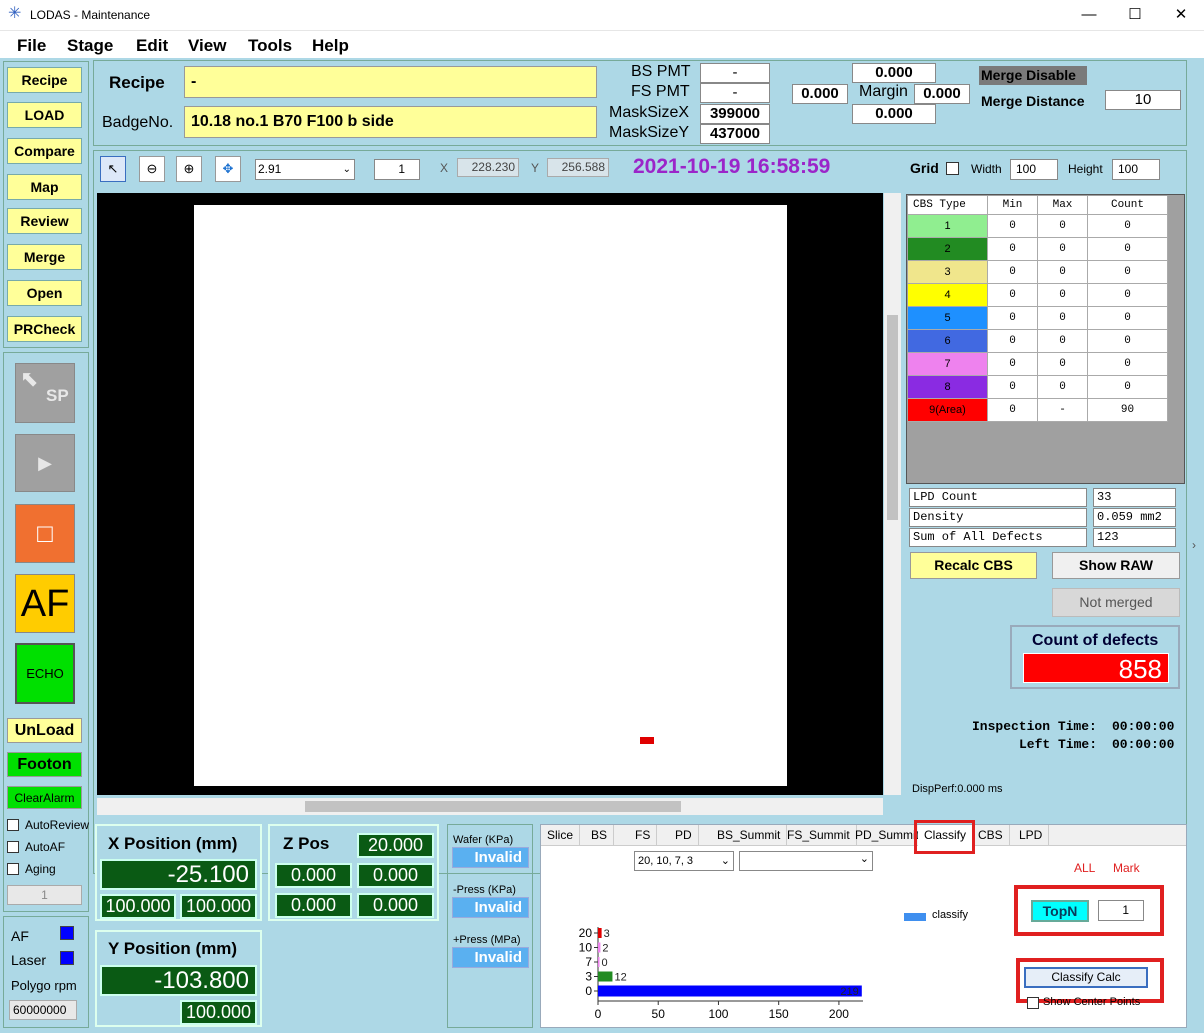 Image resolution: width=1204 pixels, height=1033 pixels. What do you see at coordinates (44, 764) in the screenshot?
I see `footon-button: Footon` at bounding box center [44, 764].